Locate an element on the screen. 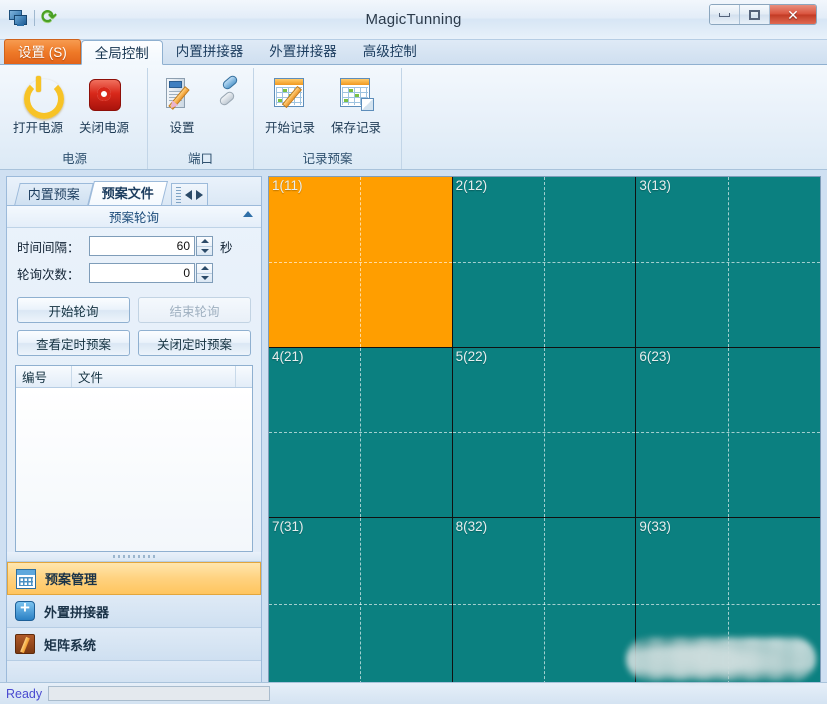 The height and width of the screenshot is (704, 827). power-on-icon is located at coordinates (41, 97).